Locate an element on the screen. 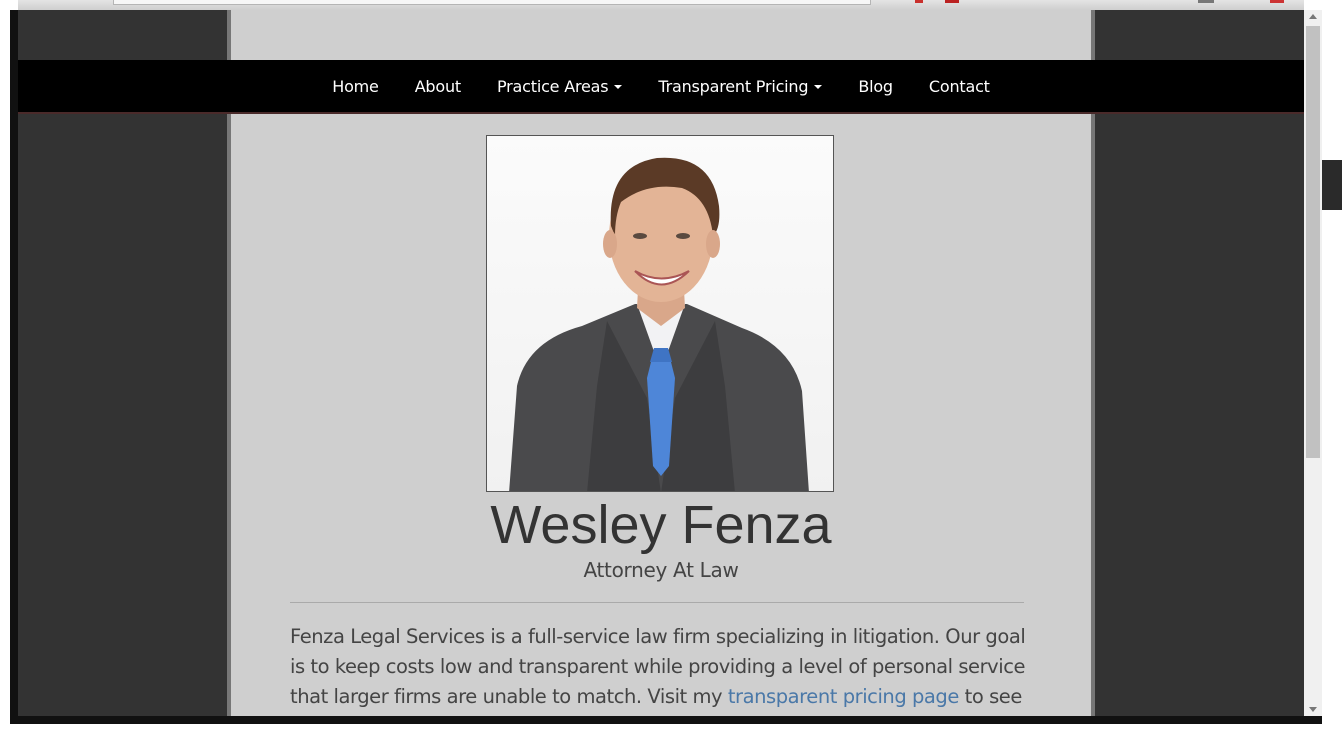 This screenshot has height=736, width=1342. portrait-image is located at coordinates (660, 313).